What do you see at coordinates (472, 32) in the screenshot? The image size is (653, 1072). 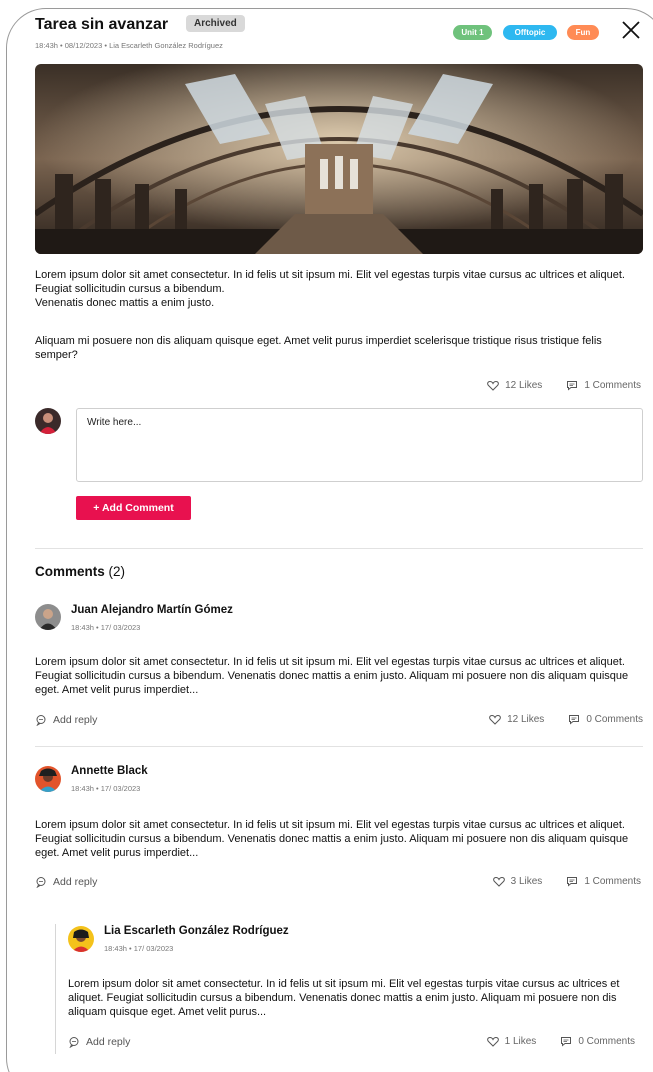 I see `tag-unit-1: Unit 1` at bounding box center [472, 32].